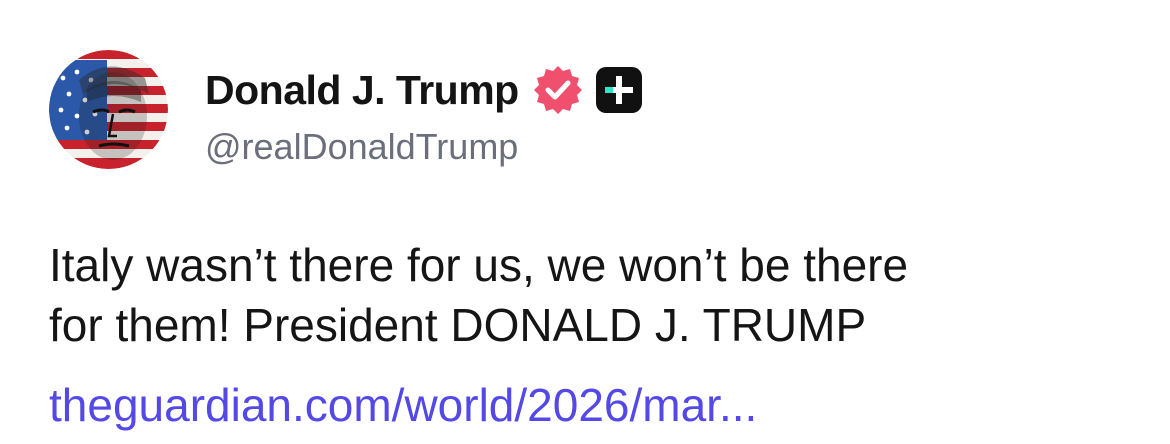  Describe the element at coordinates (362, 90) in the screenshot. I see `author-display-name: Donald J. Trump` at that location.